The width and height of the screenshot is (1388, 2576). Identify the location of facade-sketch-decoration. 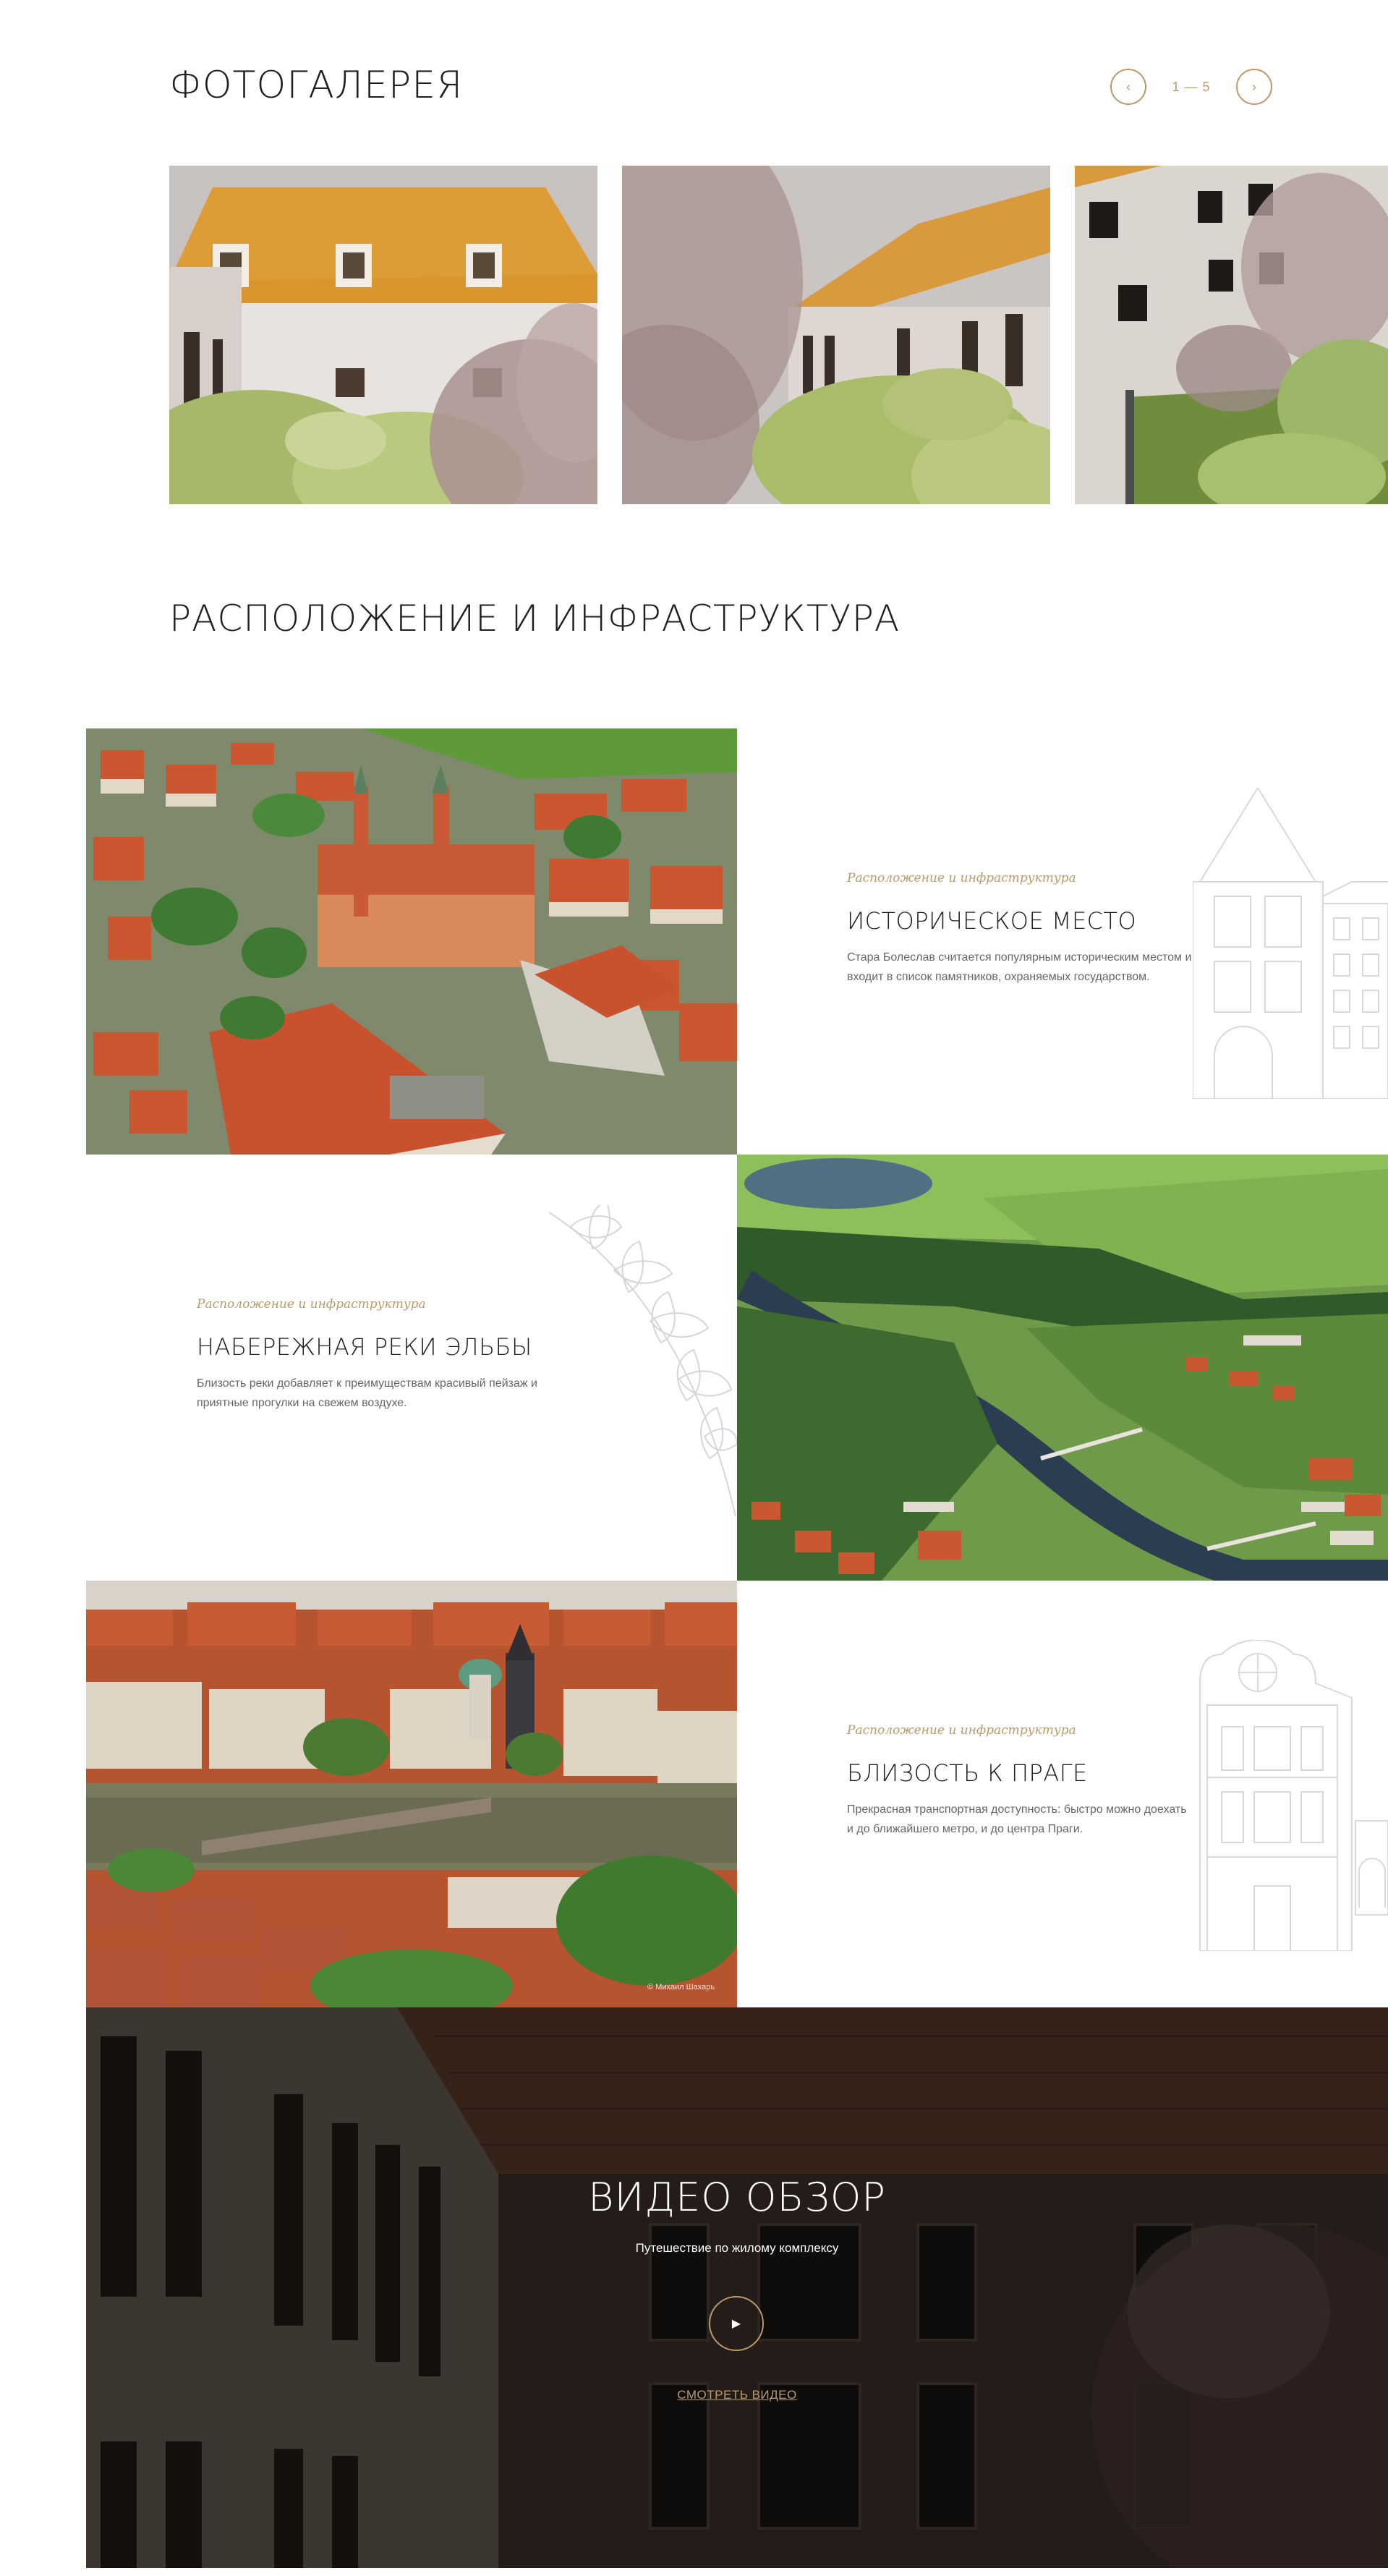
(1293, 1795).